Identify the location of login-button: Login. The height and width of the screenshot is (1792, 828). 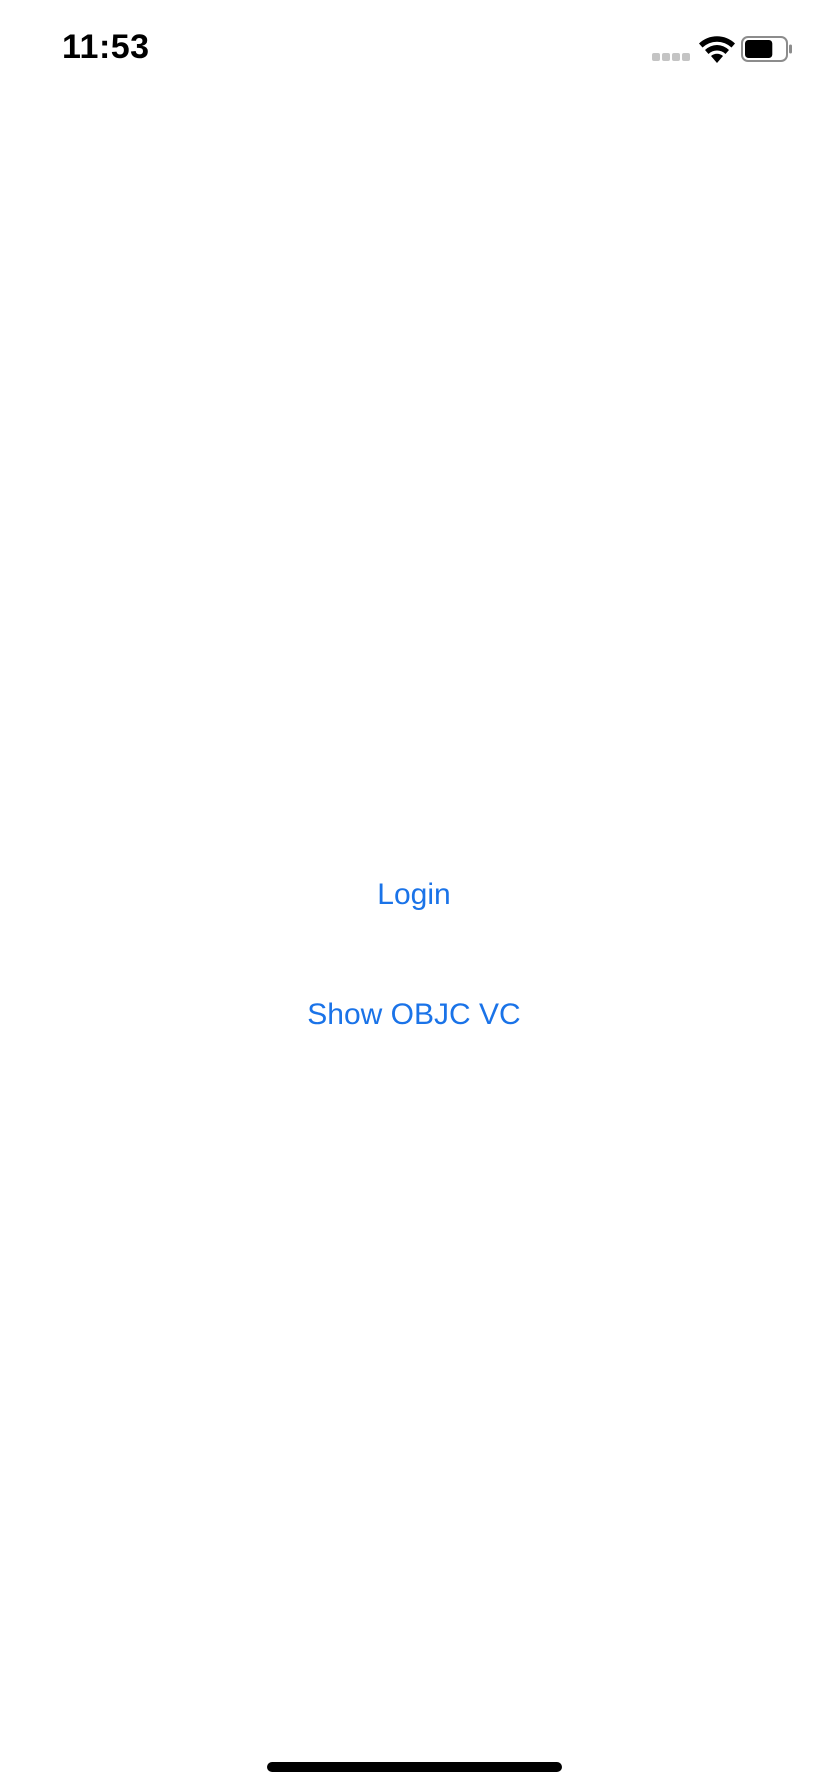
(414, 895).